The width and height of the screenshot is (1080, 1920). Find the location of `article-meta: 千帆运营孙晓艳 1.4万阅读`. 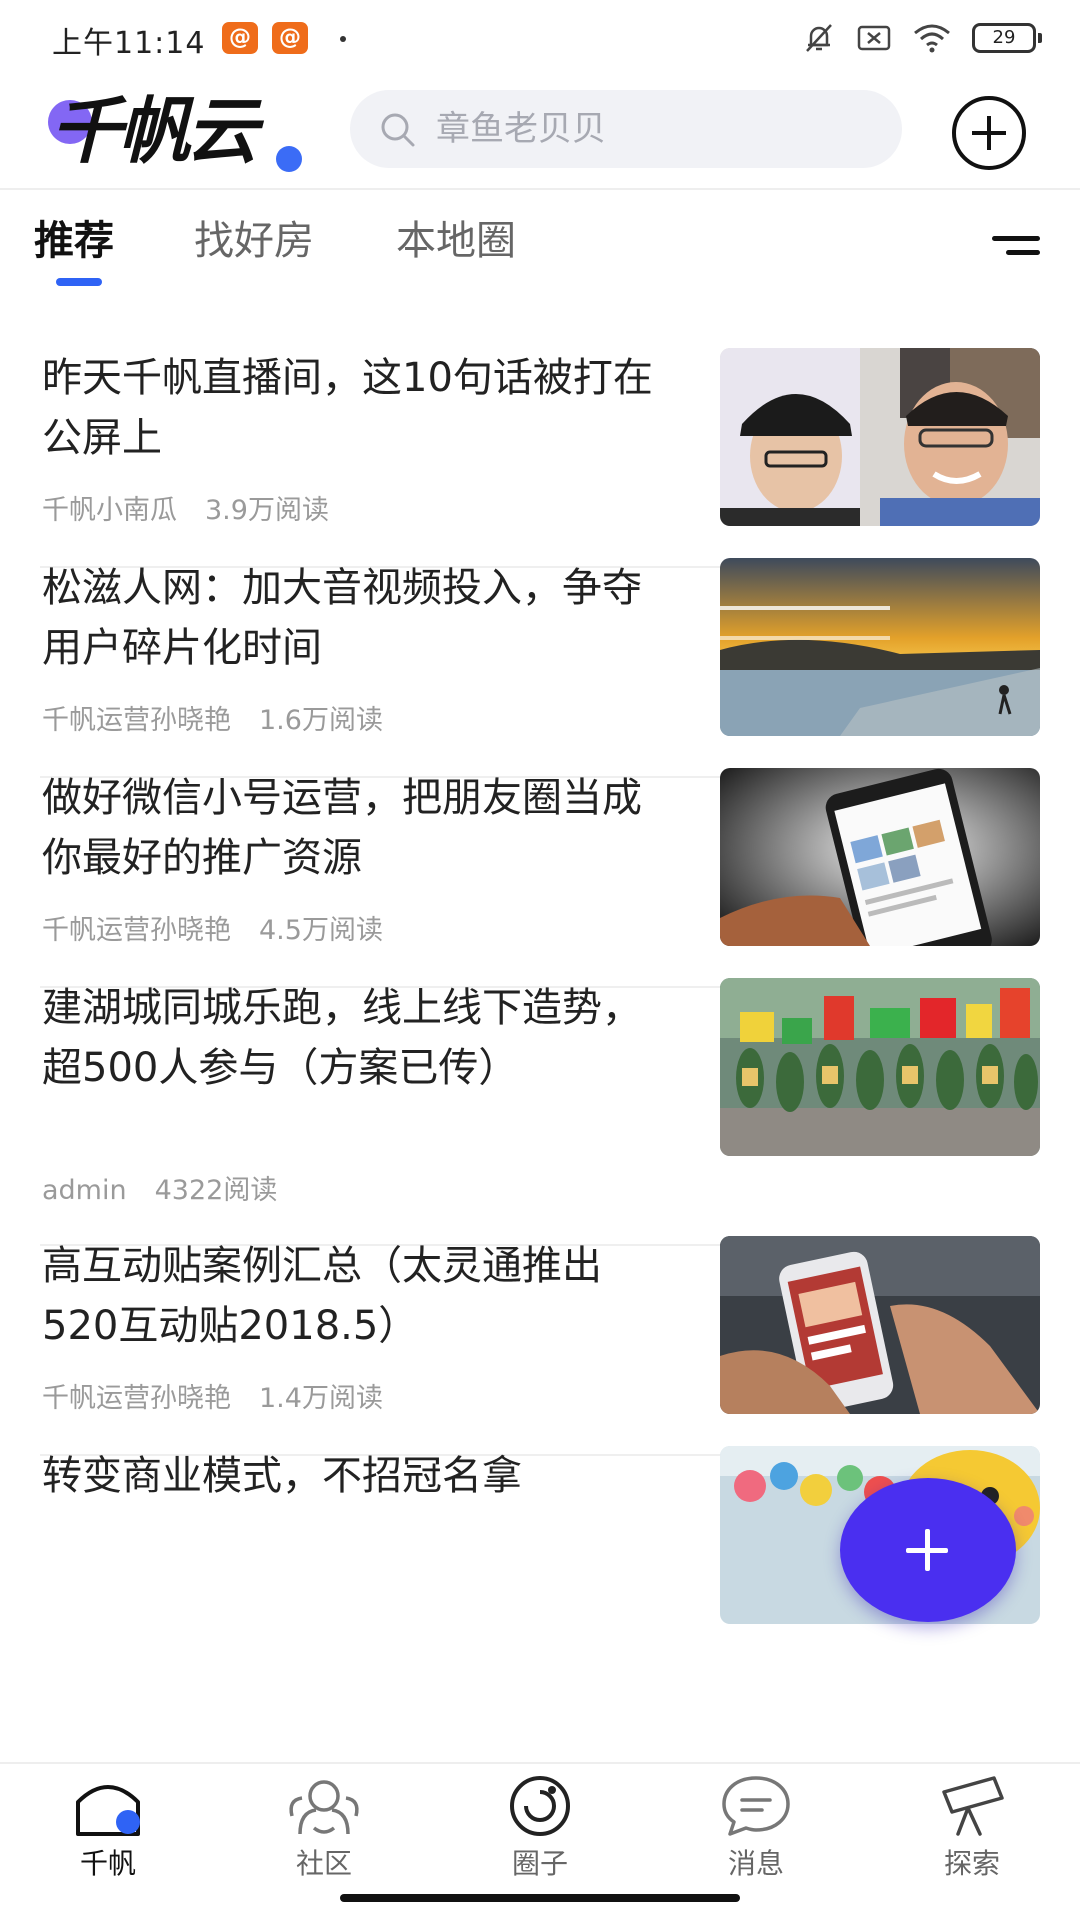

article-meta: 千帆运营孙晓艳 1.4万阅读 is located at coordinates (212, 1395).